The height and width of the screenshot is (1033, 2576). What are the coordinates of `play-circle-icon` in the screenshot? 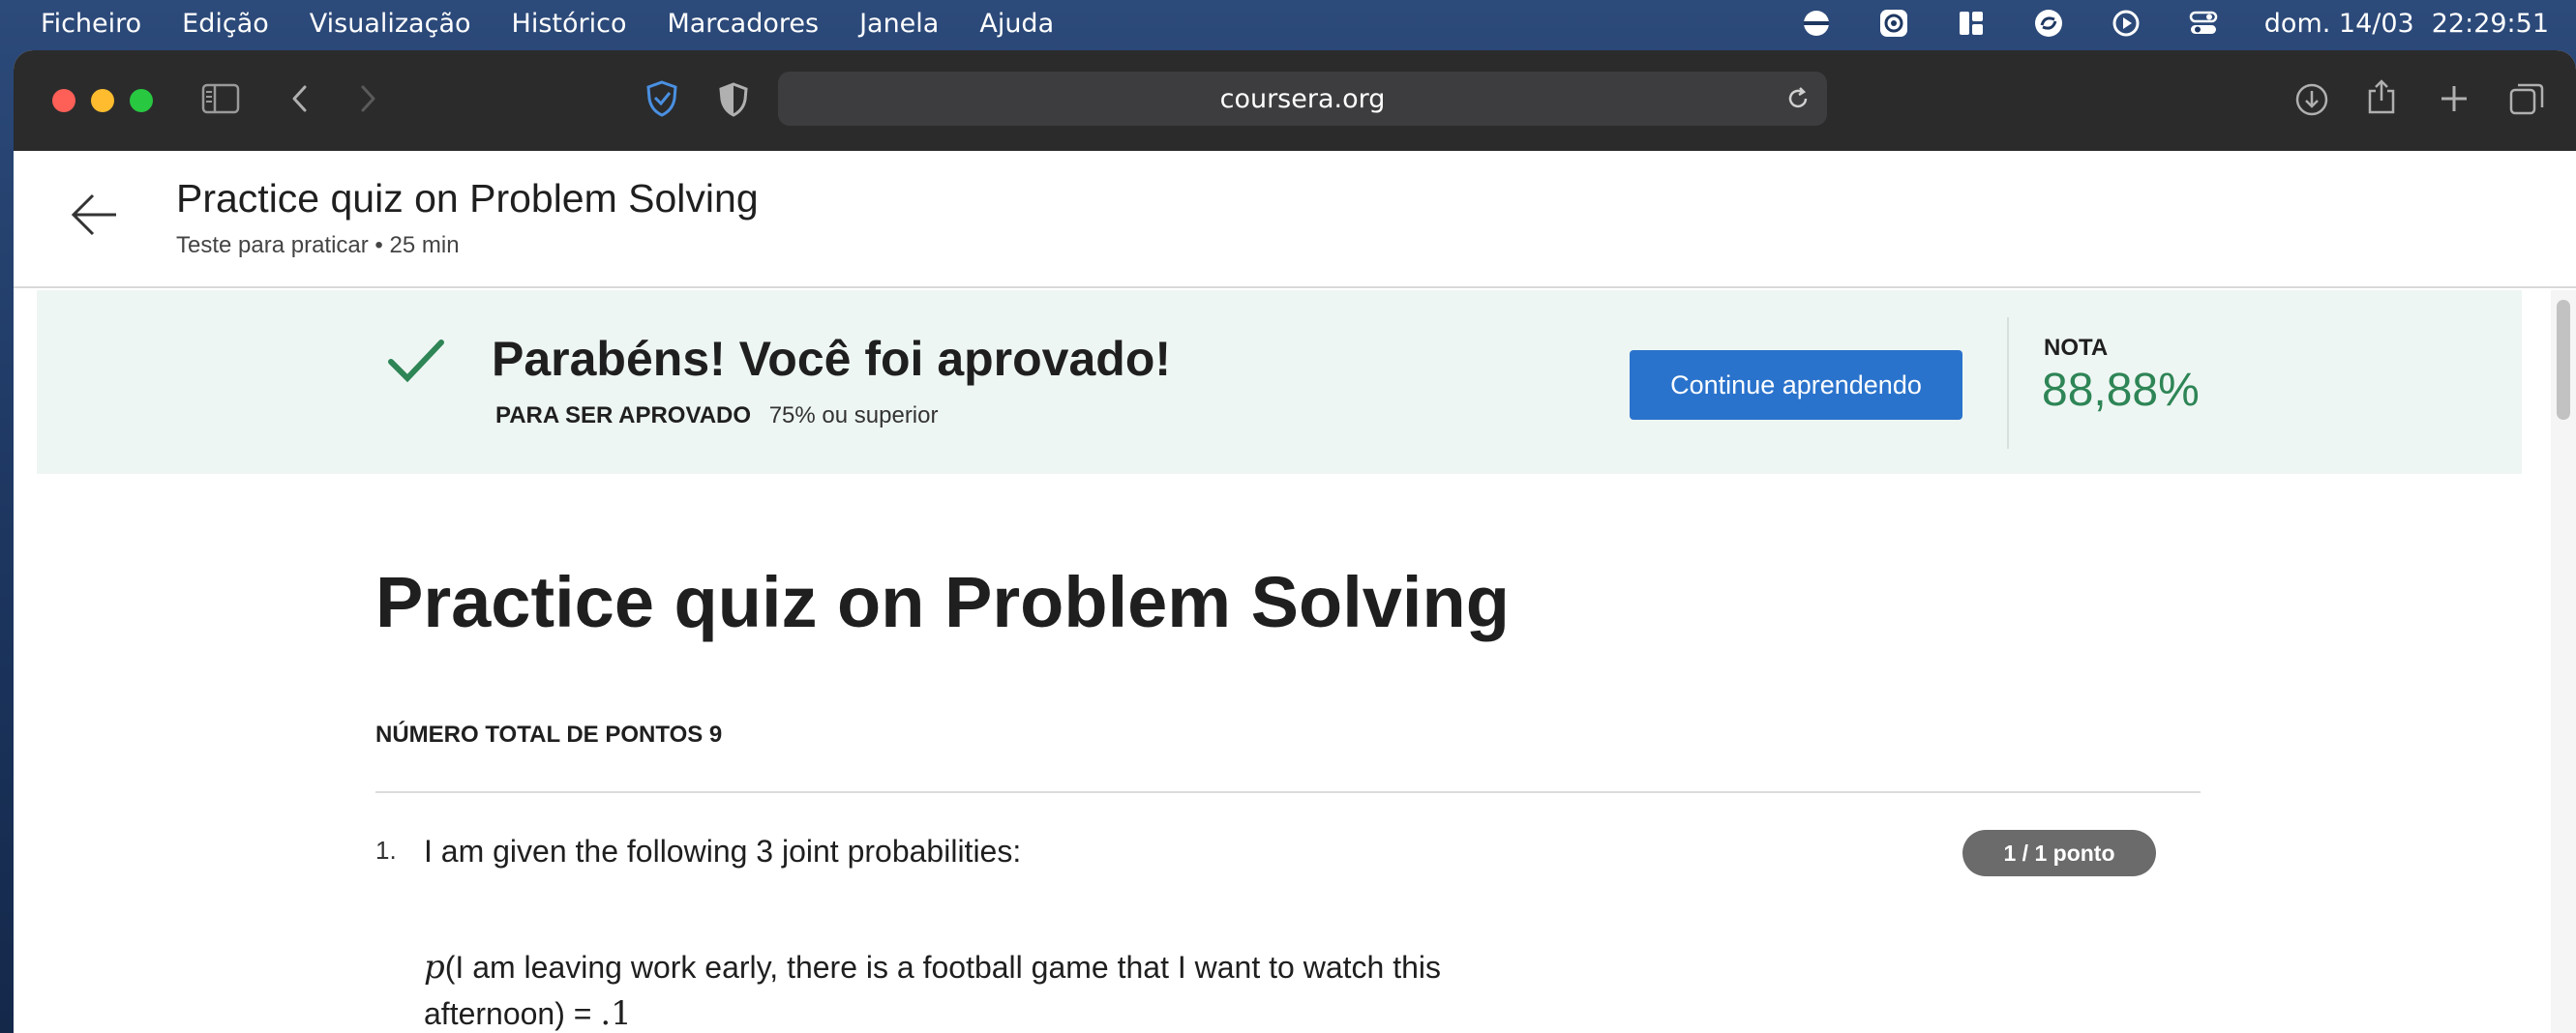 It's located at (2126, 23).